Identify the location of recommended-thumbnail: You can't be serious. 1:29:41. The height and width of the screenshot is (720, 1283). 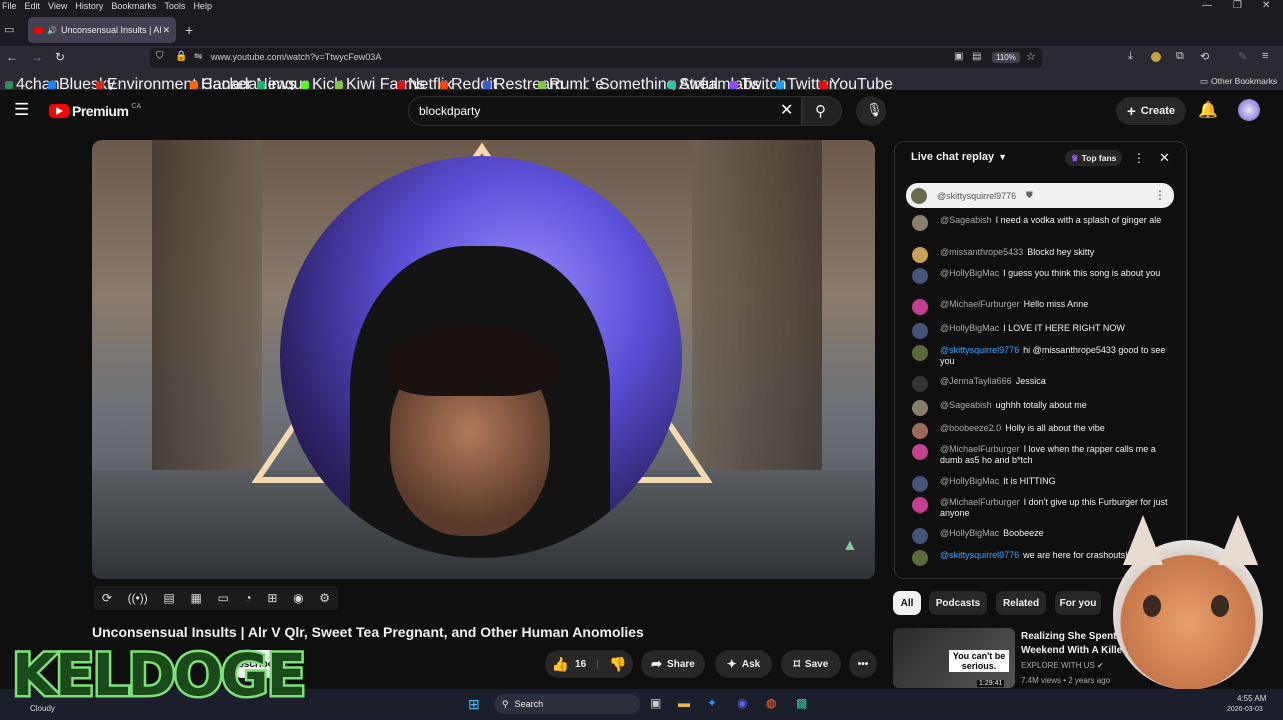
(954, 658).